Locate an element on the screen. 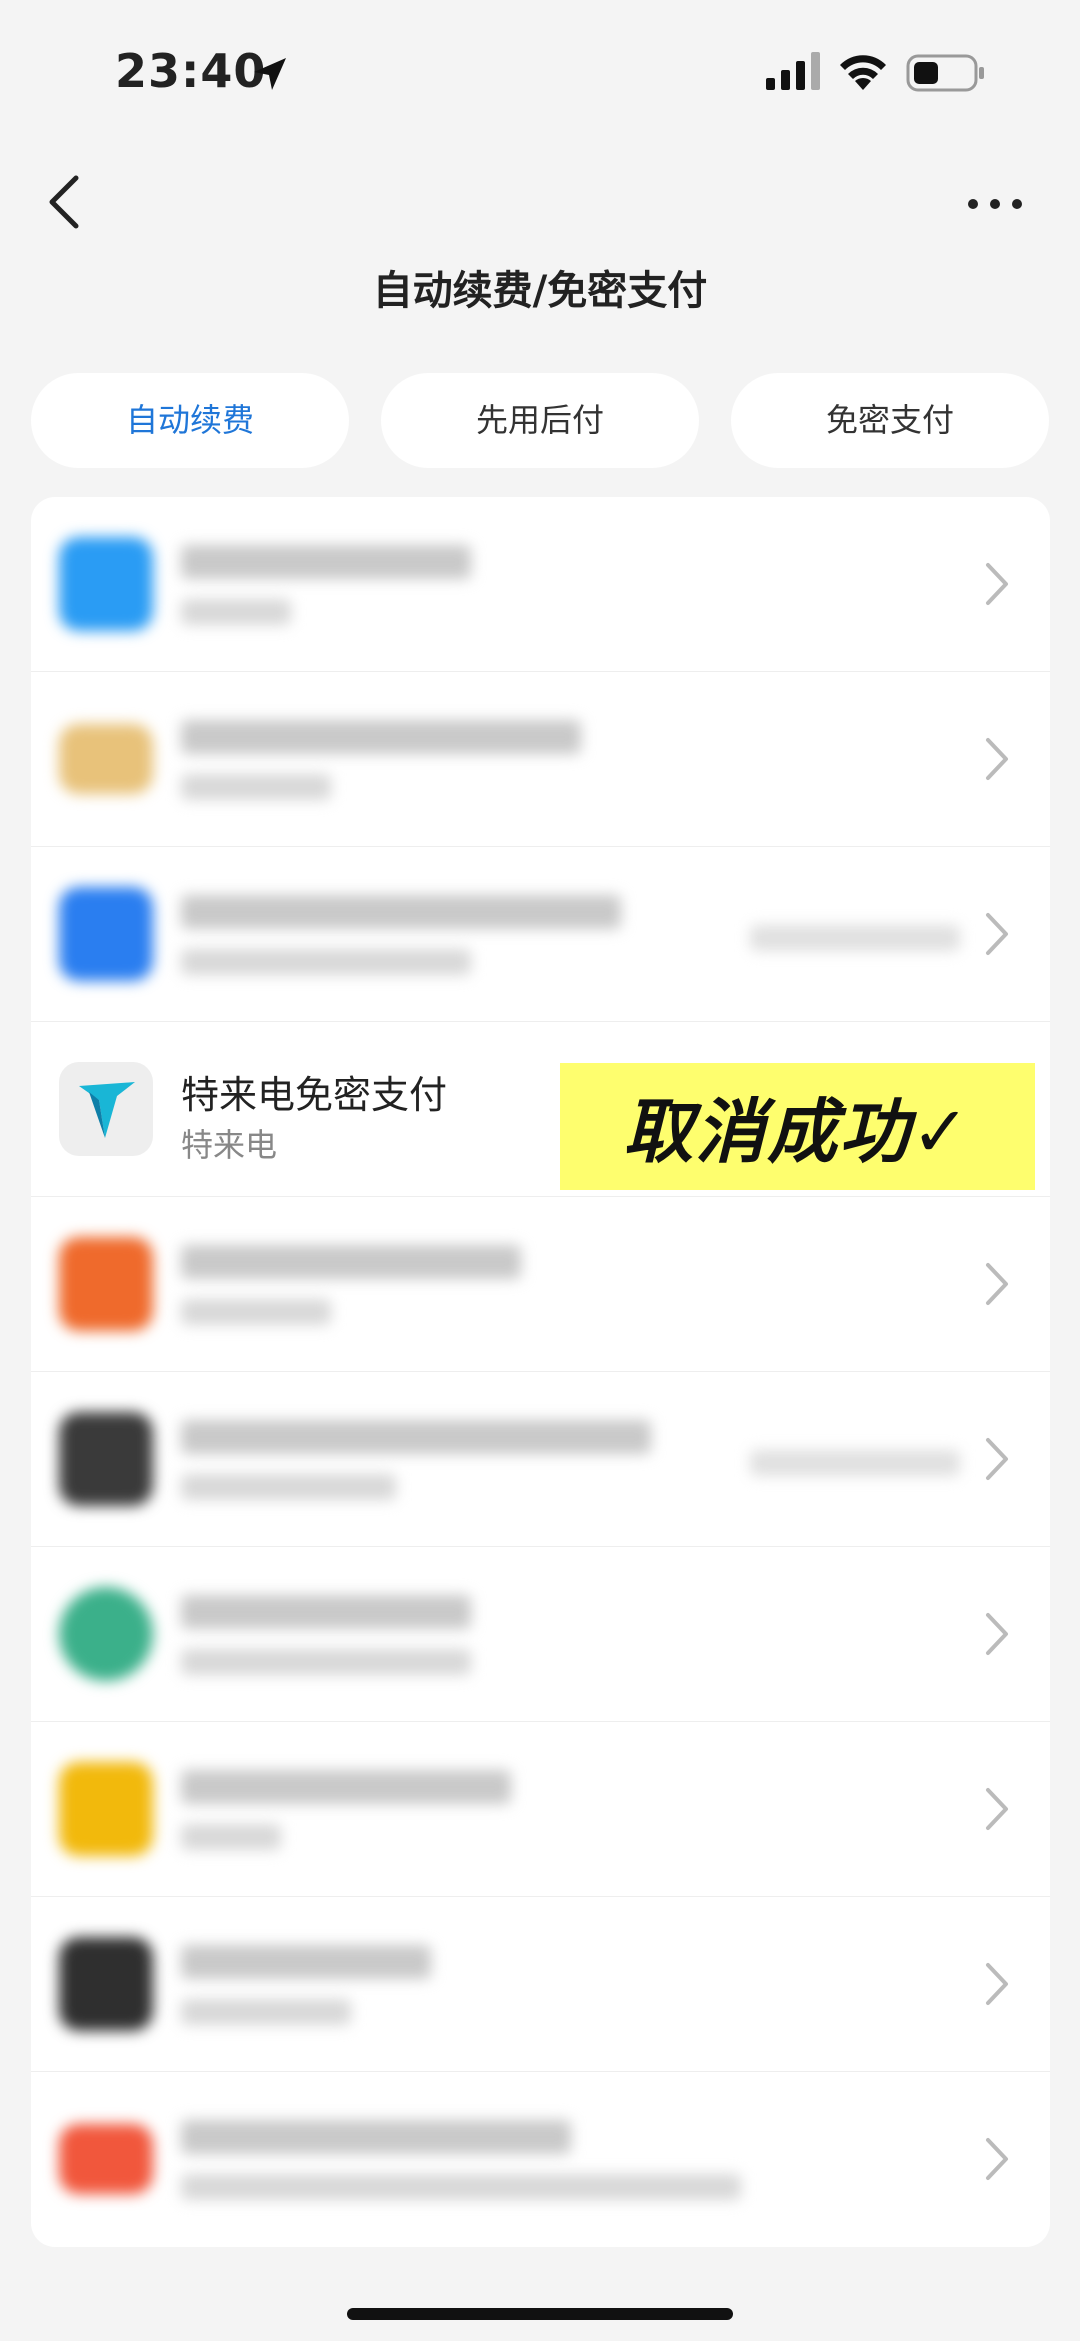 Image resolution: width=1080 pixels, height=2341 pixels. tab-bar: 自动续费 先用后付 免密支付 is located at coordinates (540, 420).